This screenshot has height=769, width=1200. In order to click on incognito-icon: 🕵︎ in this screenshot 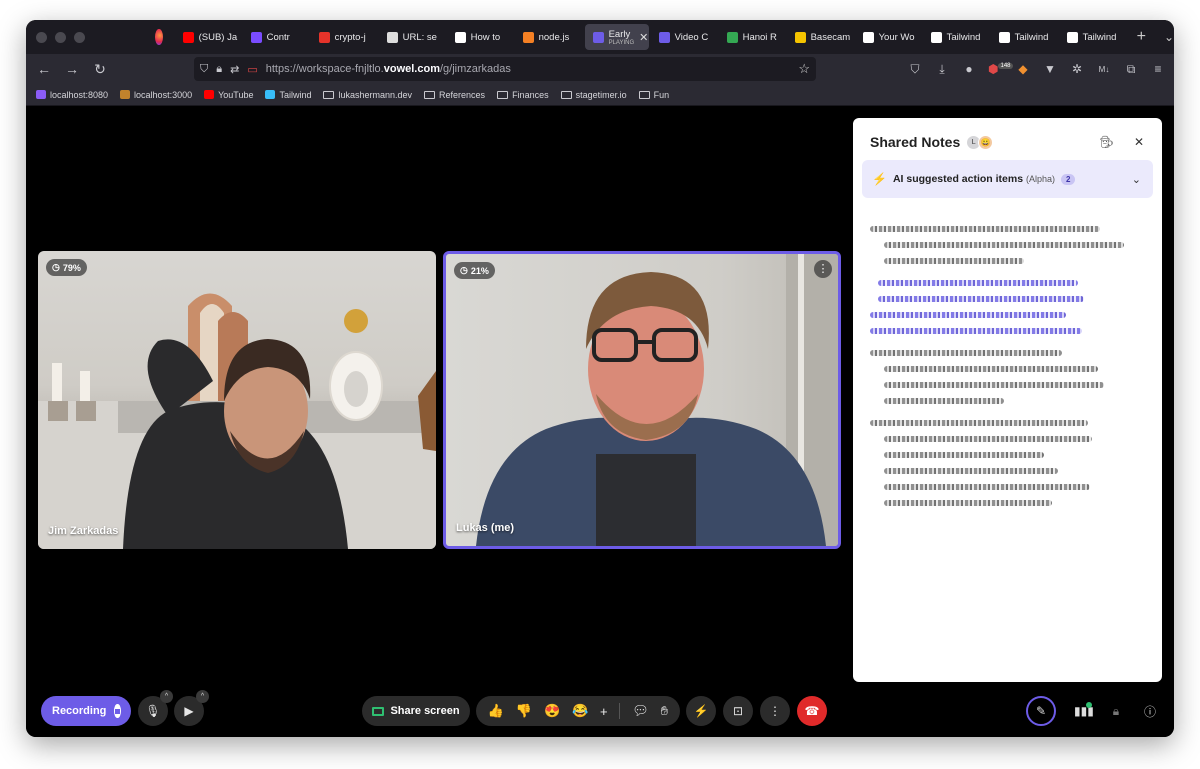, I will do `click(1106, 142)`.